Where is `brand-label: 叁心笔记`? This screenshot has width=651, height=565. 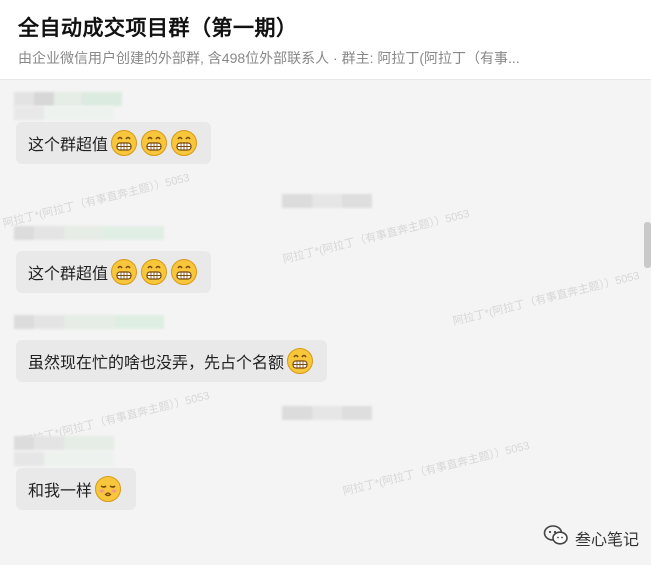
brand-label: 叁心笔记 is located at coordinates (606, 540).